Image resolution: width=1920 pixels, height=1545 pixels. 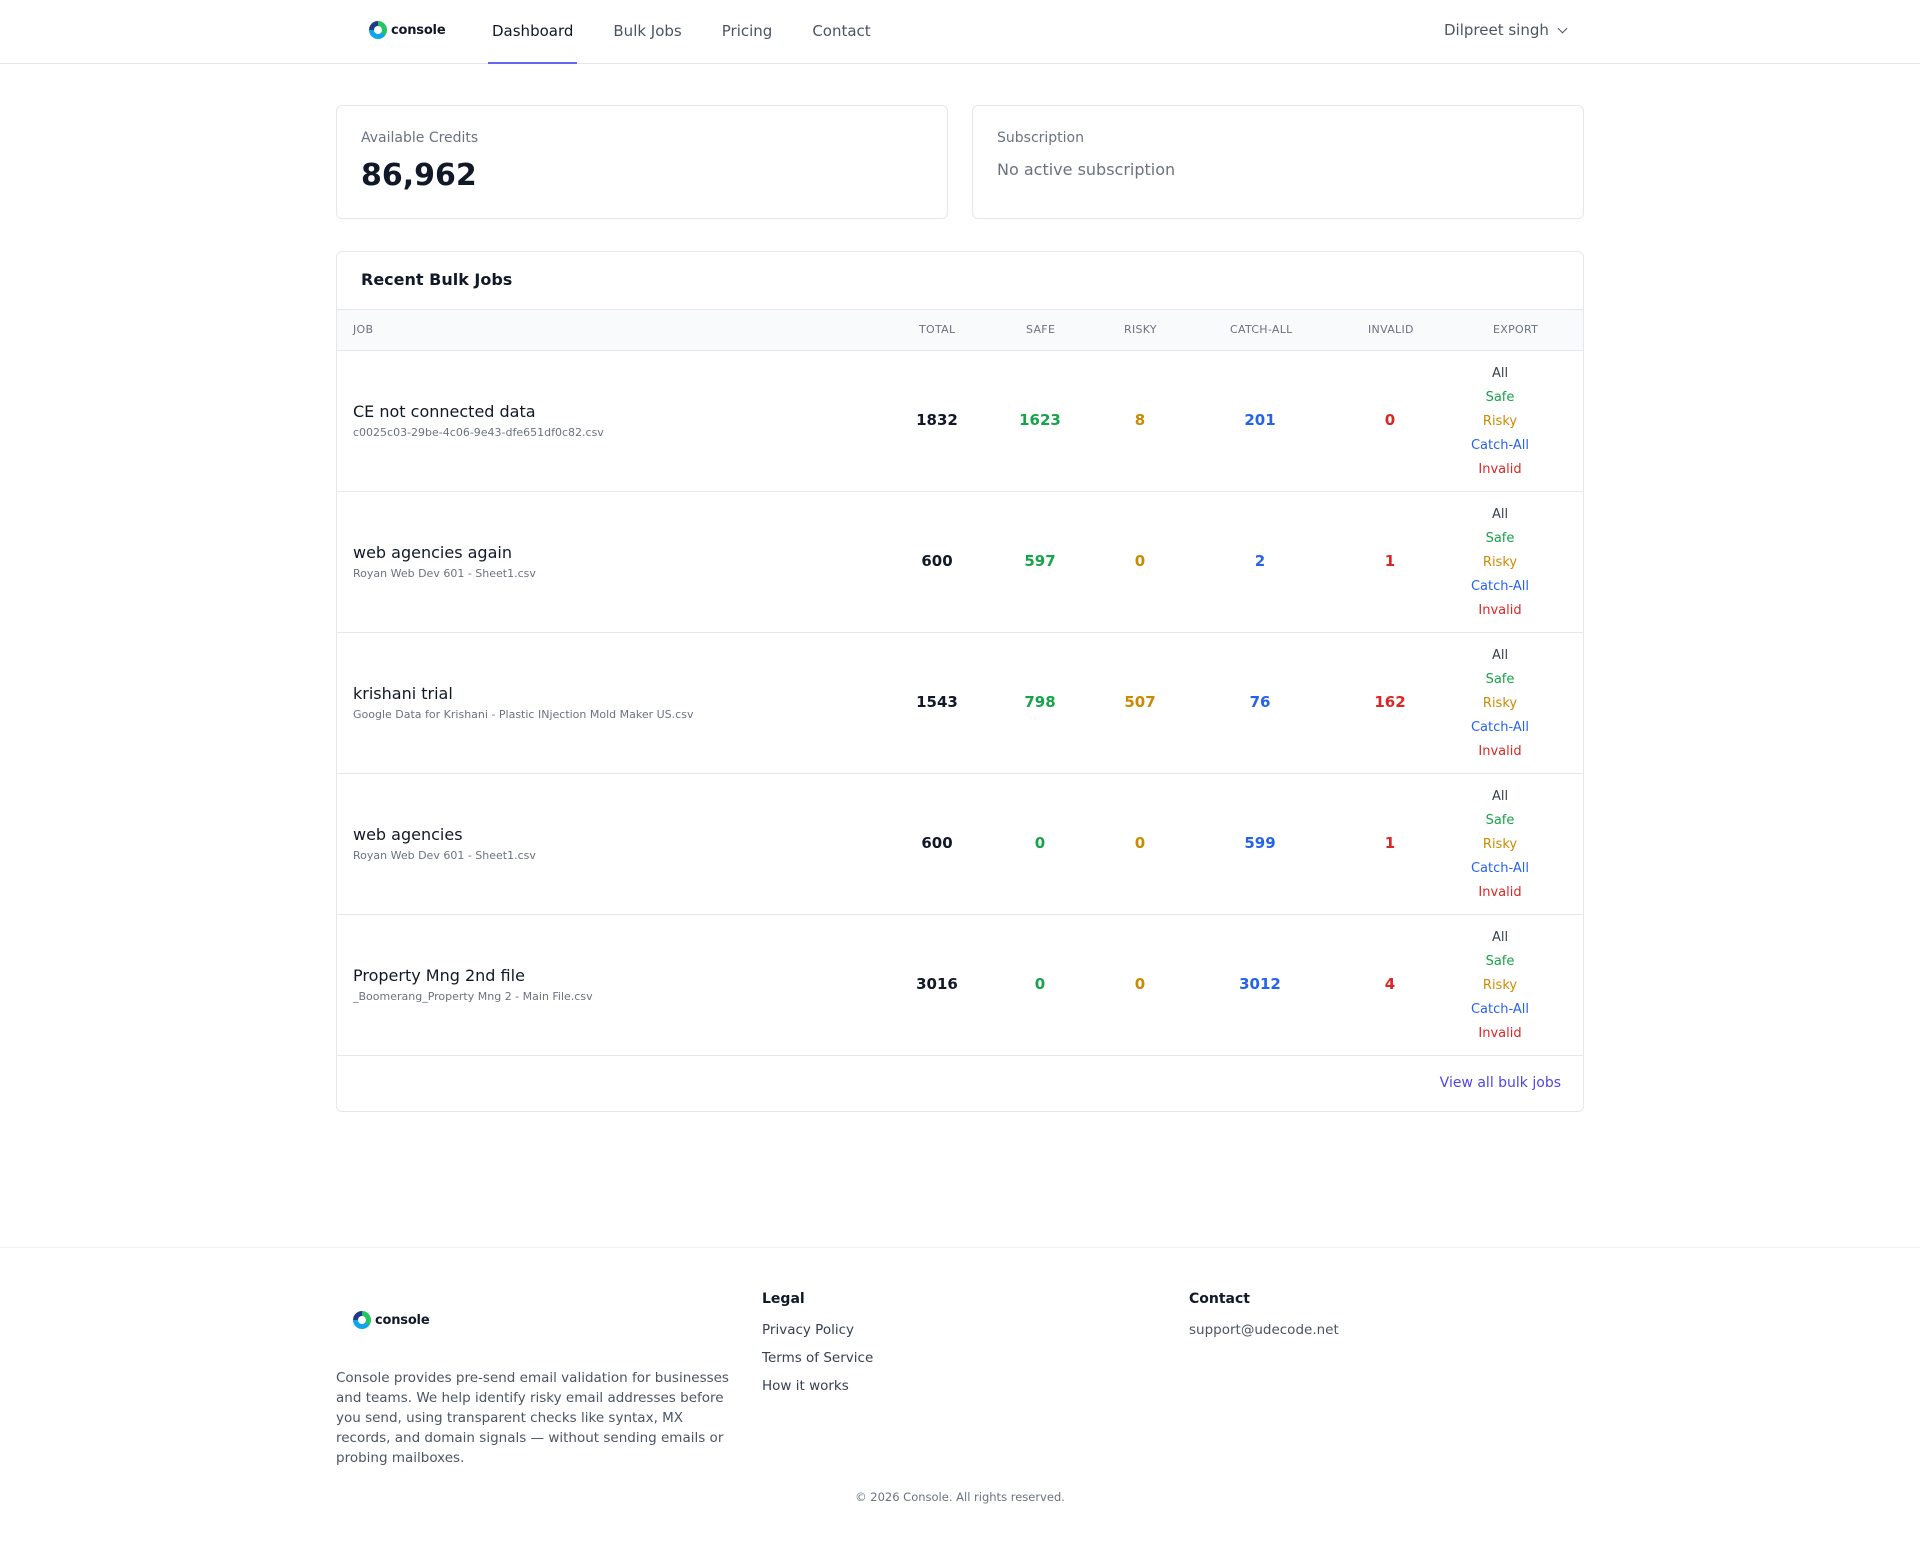 What do you see at coordinates (1516, 329) in the screenshot?
I see `col-export: EXPORT` at bounding box center [1516, 329].